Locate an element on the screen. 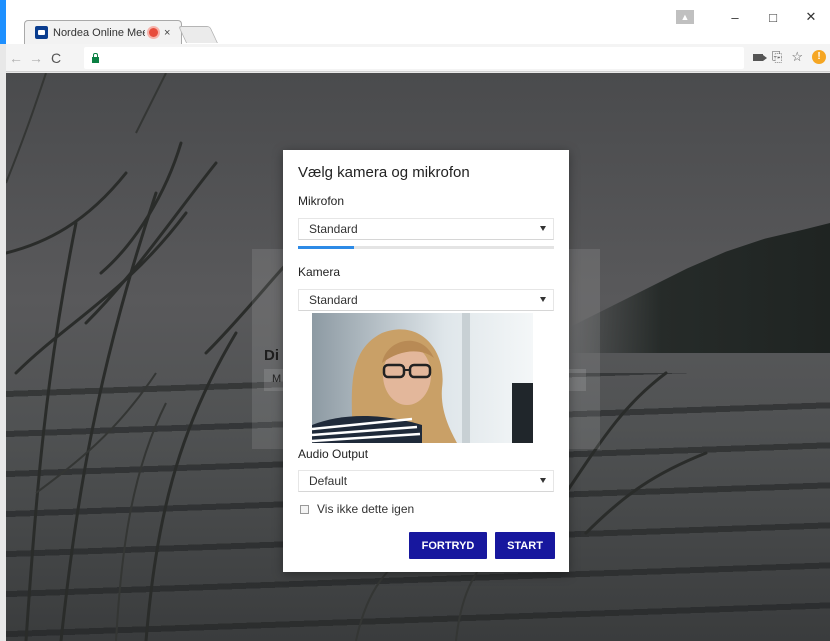  minimize-button: – is located at coordinates (735, 17).